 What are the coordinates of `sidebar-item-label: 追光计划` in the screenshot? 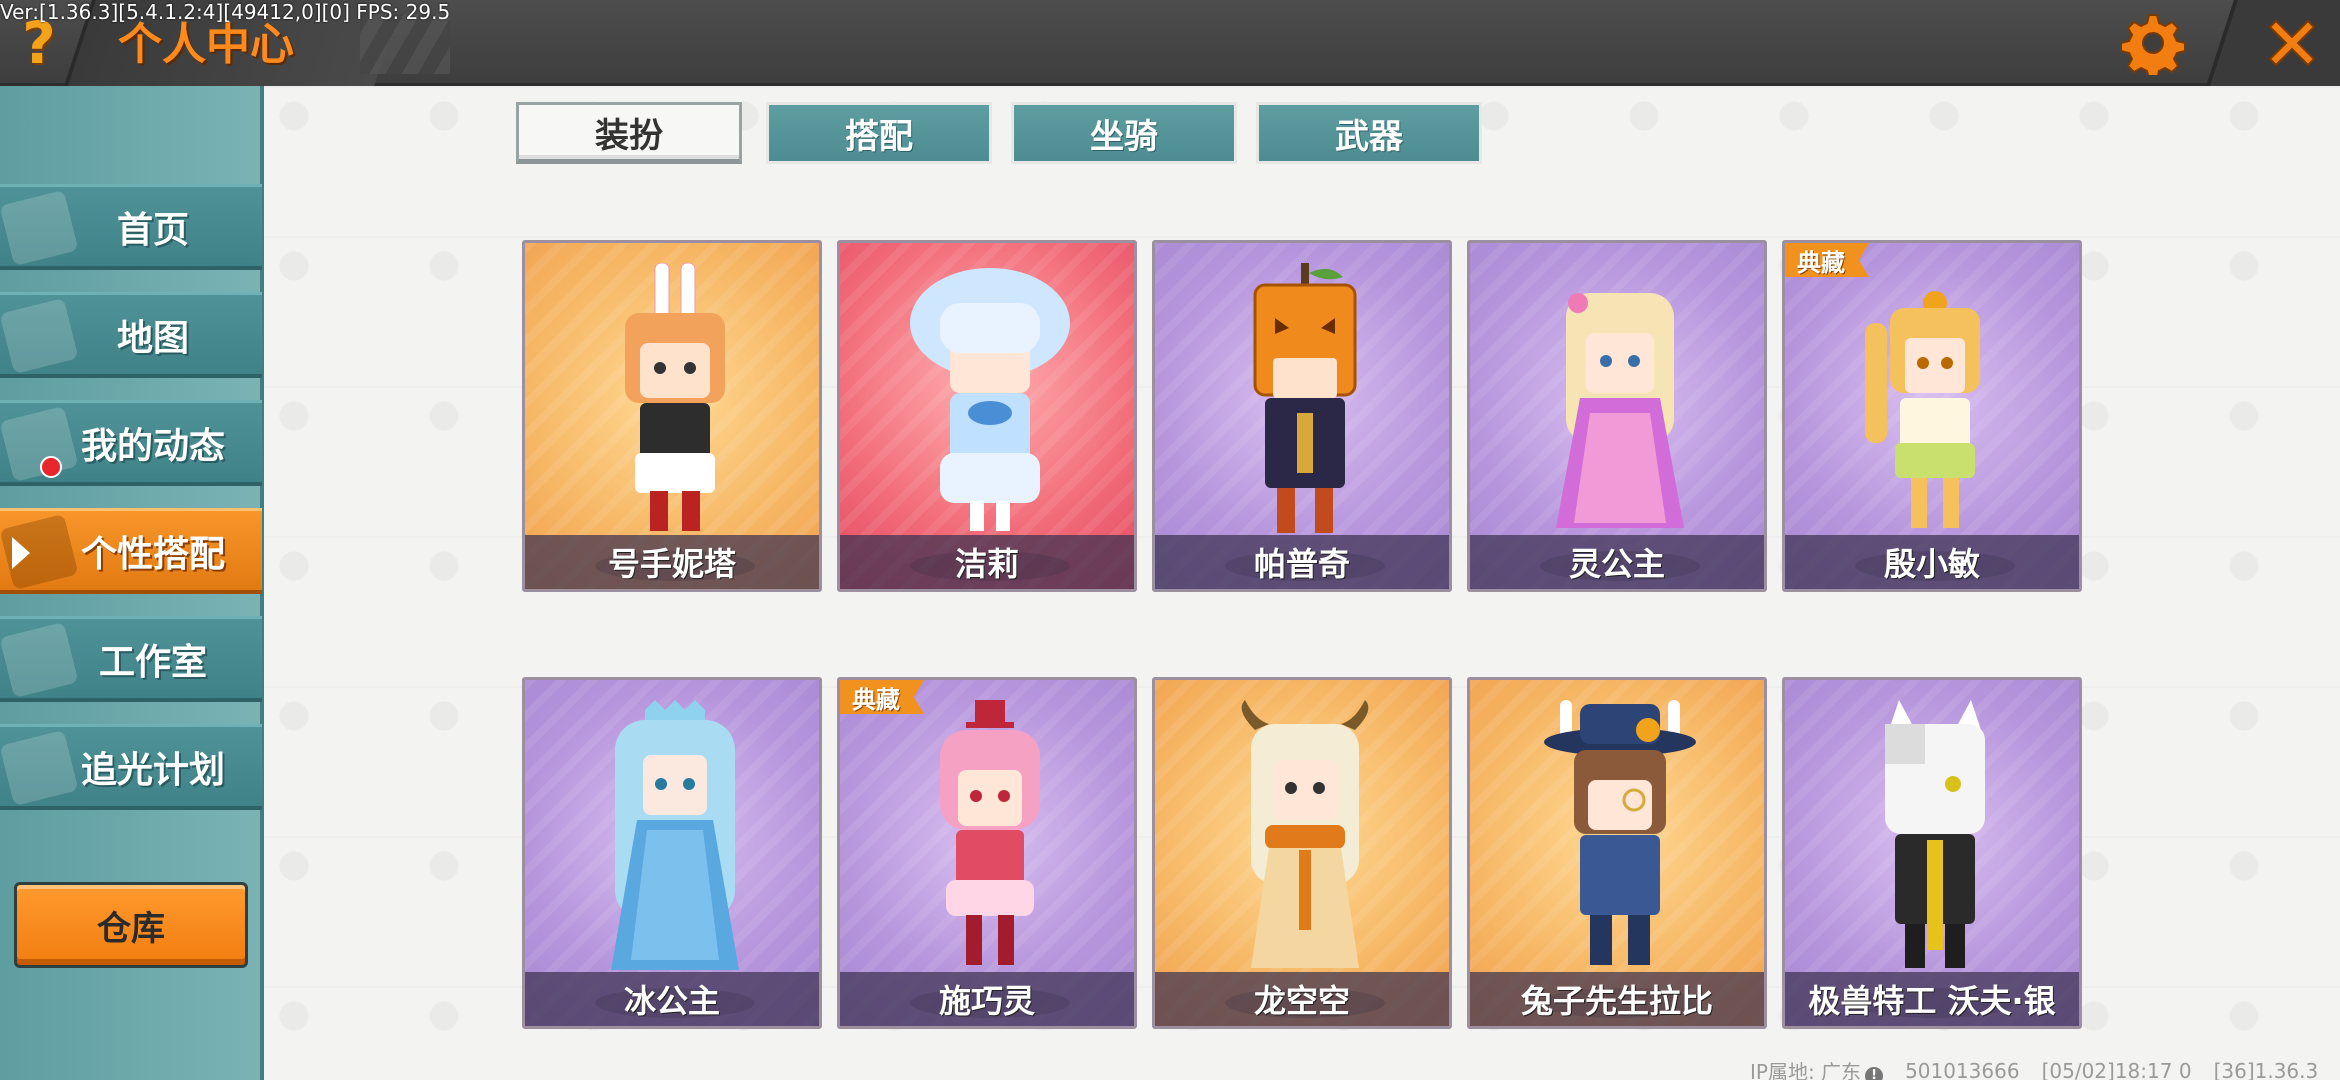 It's located at (152, 770).